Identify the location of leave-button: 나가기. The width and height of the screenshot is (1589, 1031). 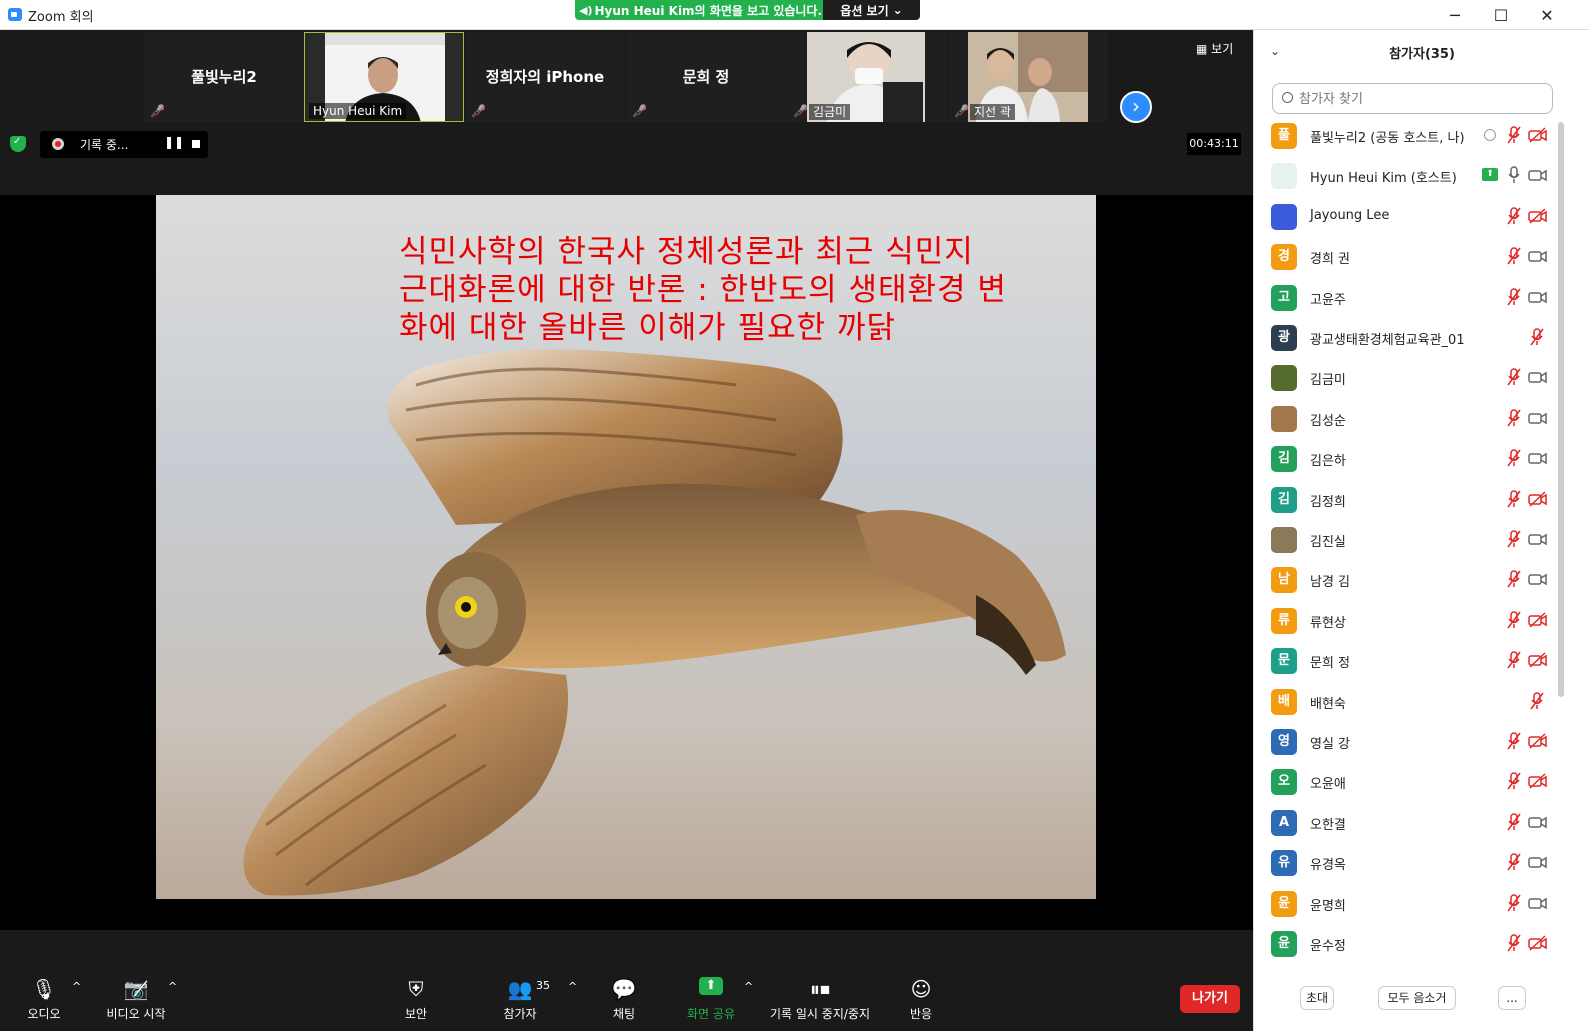
(1210, 999).